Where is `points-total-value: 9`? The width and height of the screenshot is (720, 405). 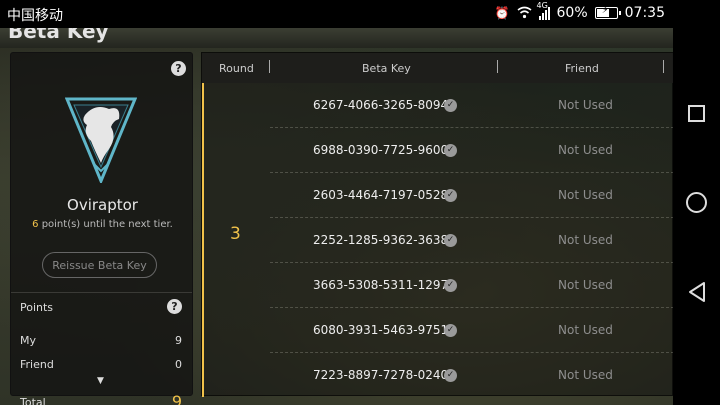
points-total-value: 9 is located at coordinates (176, 398).